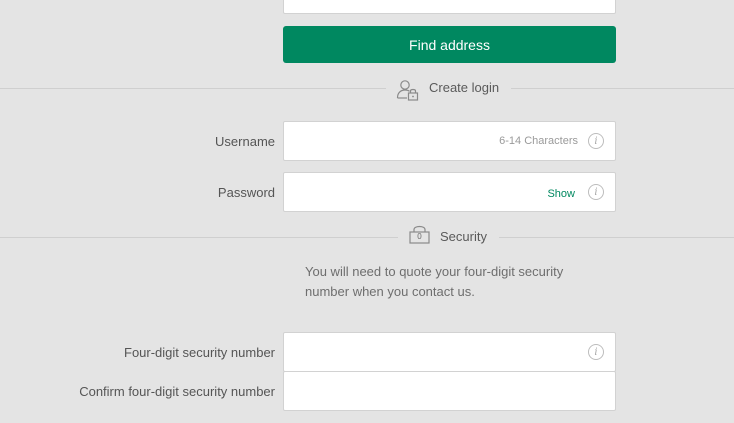  I want to click on confirm-four-digit-label: Confirm four-digit security number, so click(177, 391).